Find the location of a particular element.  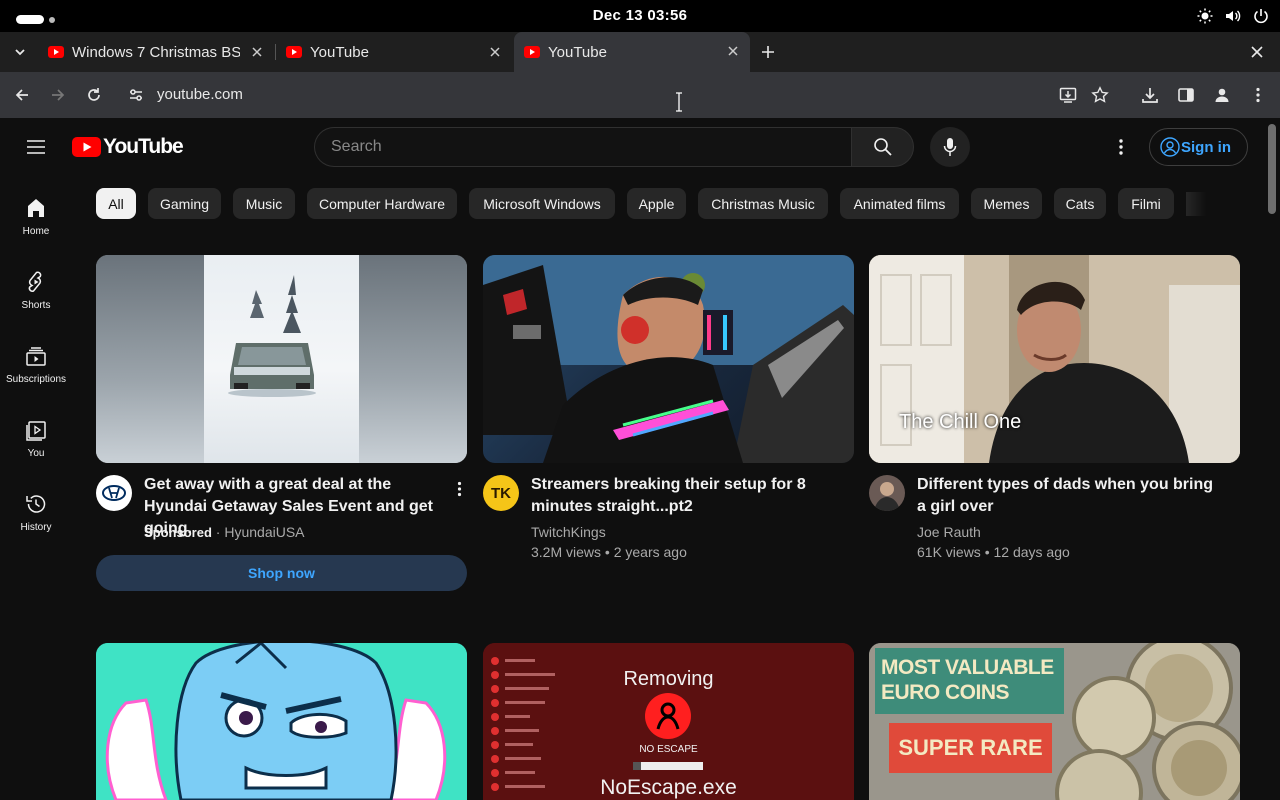

browser-menu-button is located at coordinates (1258, 95).